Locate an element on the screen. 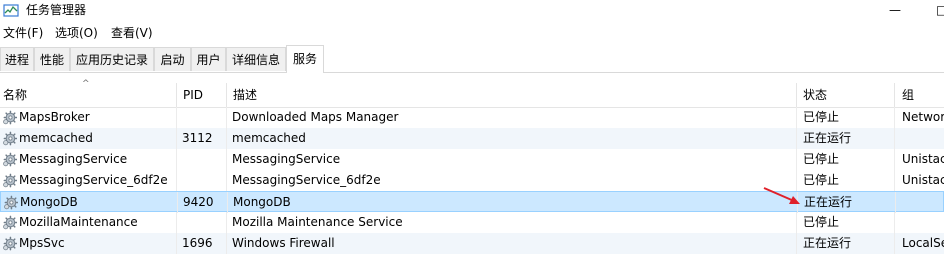 The width and height of the screenshot is (944, 254). service-name-cell: MpsSvc is located at coordinates (87, 243).